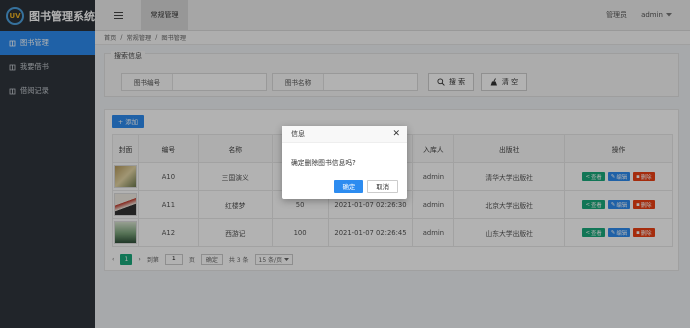 This screenshot has width=690, height=328. I want to click on dialog-message: 确定删除图书信息吗?, so click(323, 163).